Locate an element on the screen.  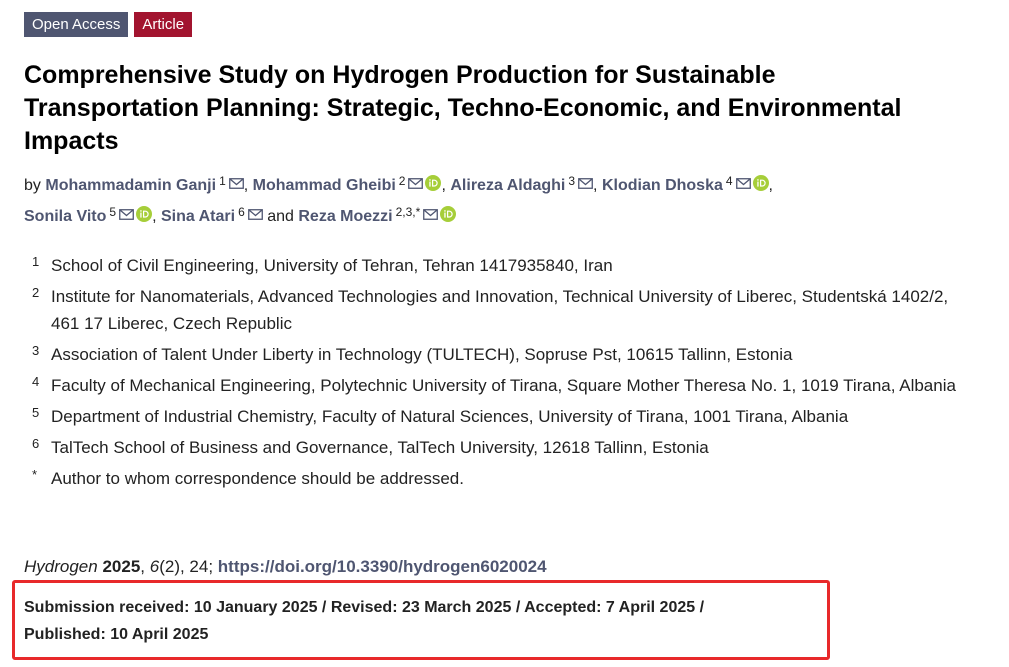
author-affiliation-ref: 2,3,* is located at coordinates (408, 212).